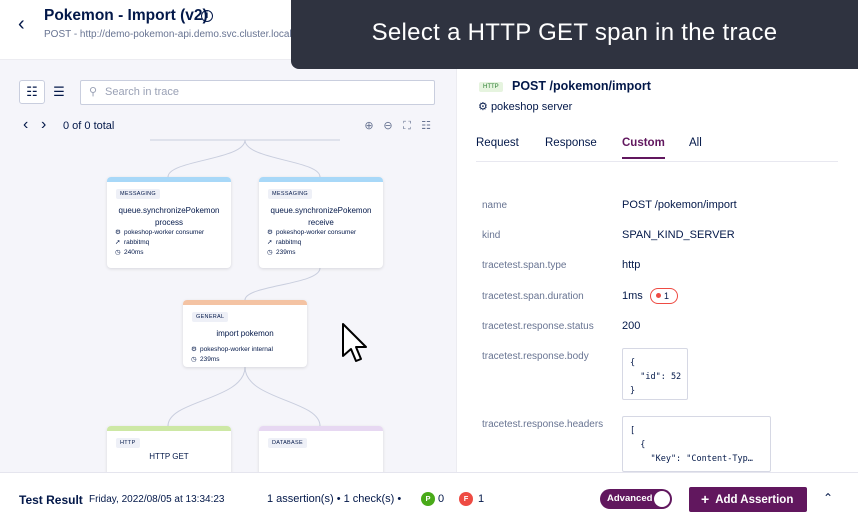 Image resolution: width=858 pixels, height=514 pixels. I want to click on advanced-toggle: Advanced, so click(636, 499).